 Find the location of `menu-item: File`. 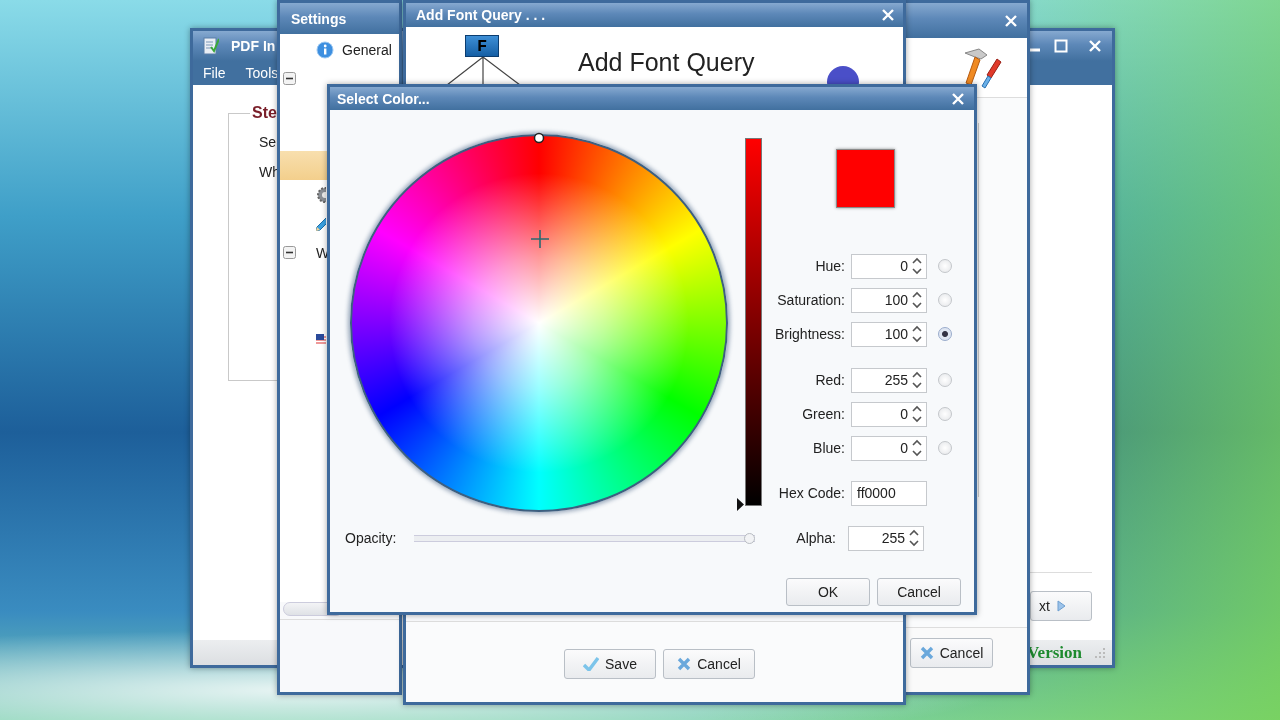

menu-item: File is located at coordinates (214, 73).